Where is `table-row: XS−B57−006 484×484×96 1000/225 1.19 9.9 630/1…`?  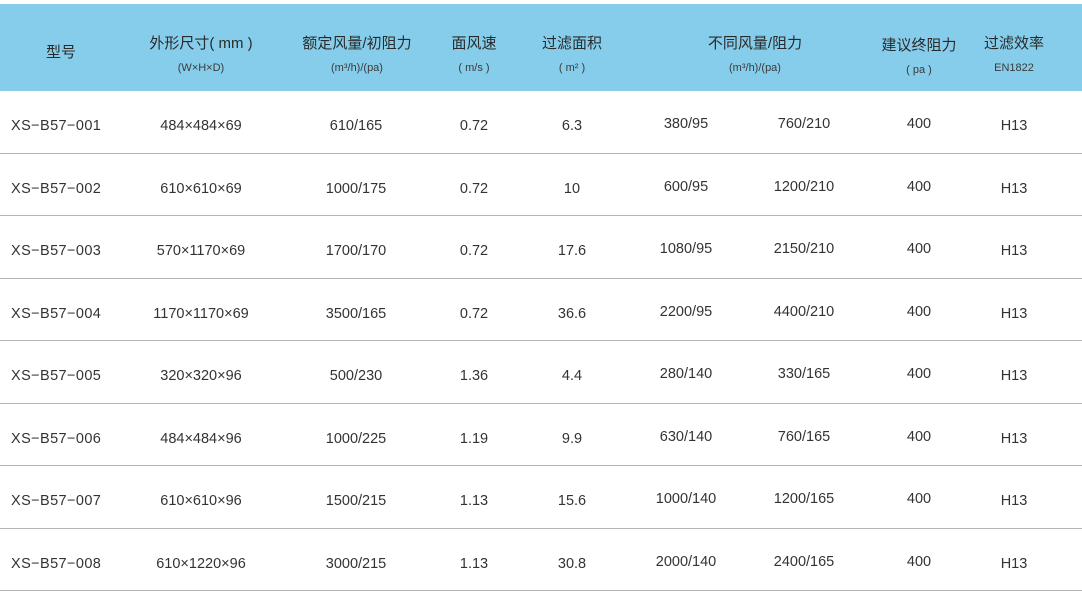
table-row: XS−B57−006 484×484×96 1000/225 1.19 9.9 630/1… is located at coordinates (541, 435).